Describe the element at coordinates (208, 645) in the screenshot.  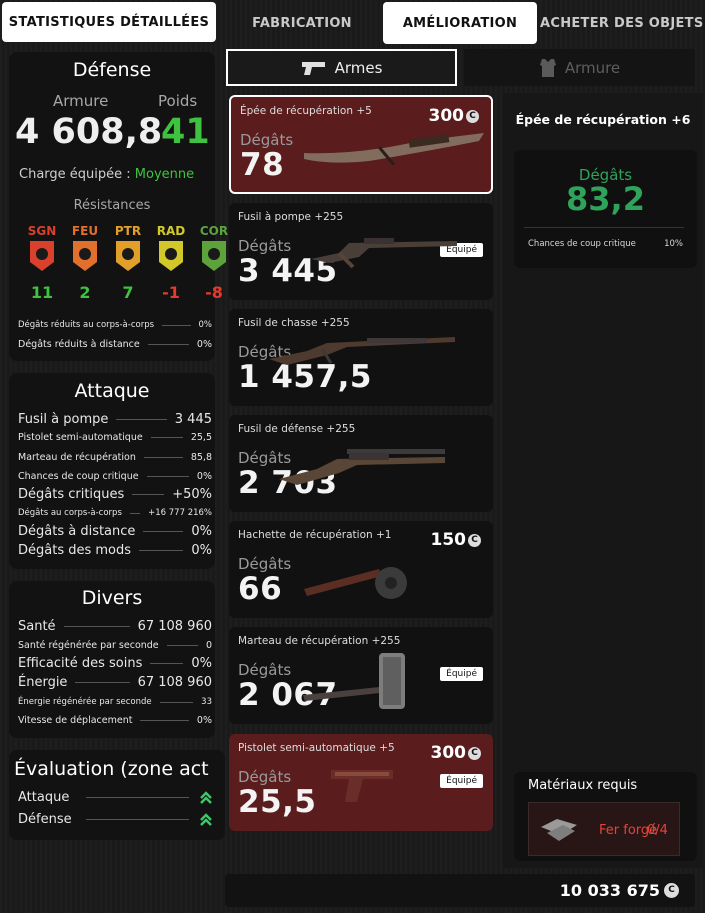
I see `stat-value: 0` at that location.